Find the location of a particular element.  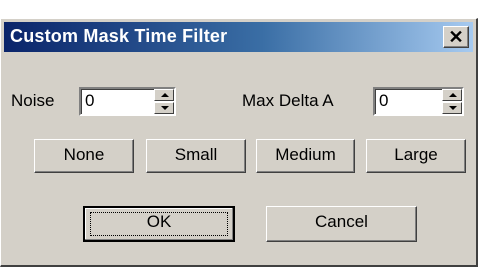

max-delta-a-decrement-button is located at coordinates (452, 108).